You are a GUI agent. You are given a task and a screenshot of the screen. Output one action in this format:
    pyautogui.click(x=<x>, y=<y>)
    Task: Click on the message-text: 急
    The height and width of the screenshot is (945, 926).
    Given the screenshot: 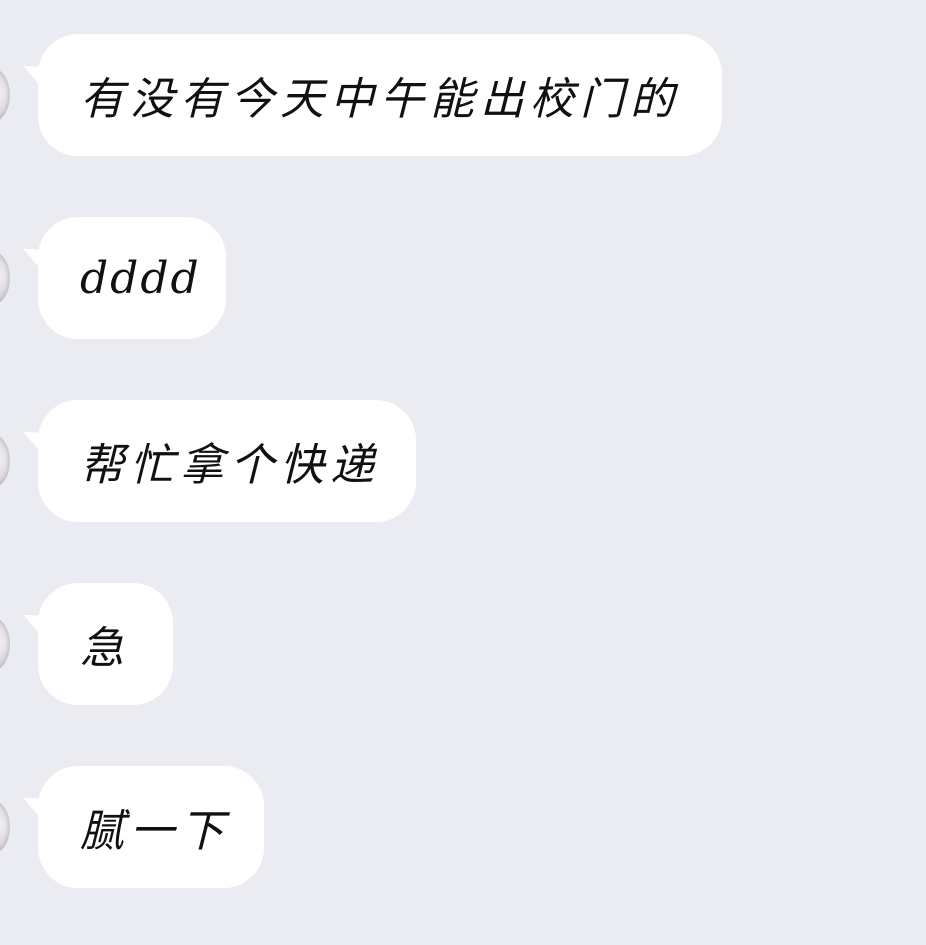 What is the action you would take?
    pyautogui.click(x=105, y=648)
    